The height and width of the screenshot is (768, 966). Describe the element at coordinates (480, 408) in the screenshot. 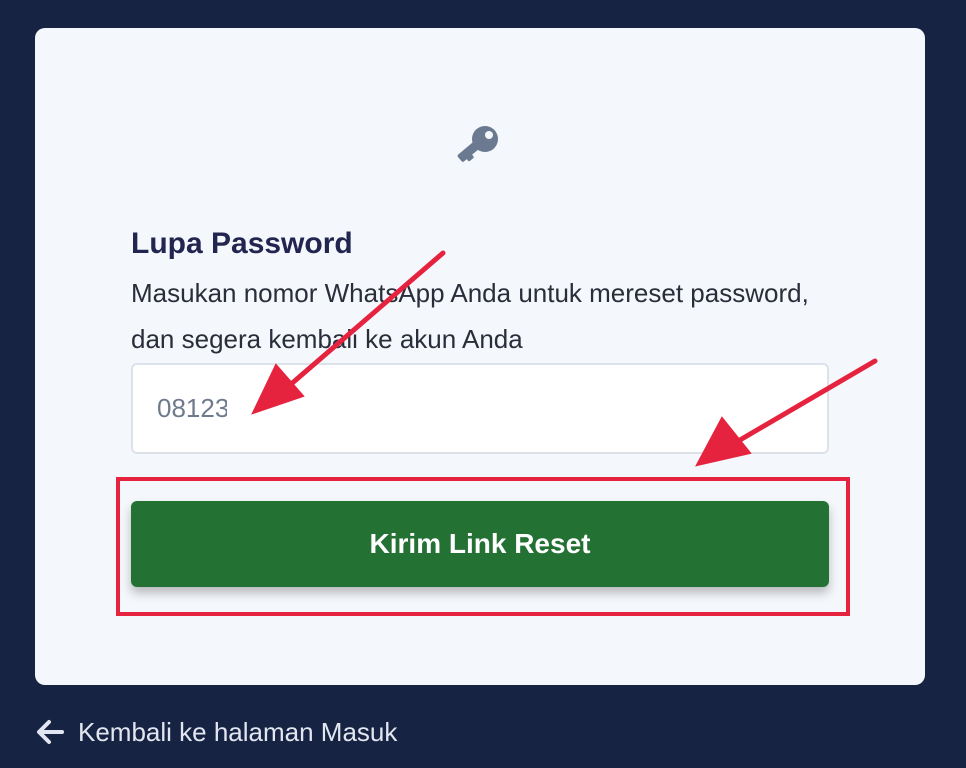

I see `phone-number-input` at that location.